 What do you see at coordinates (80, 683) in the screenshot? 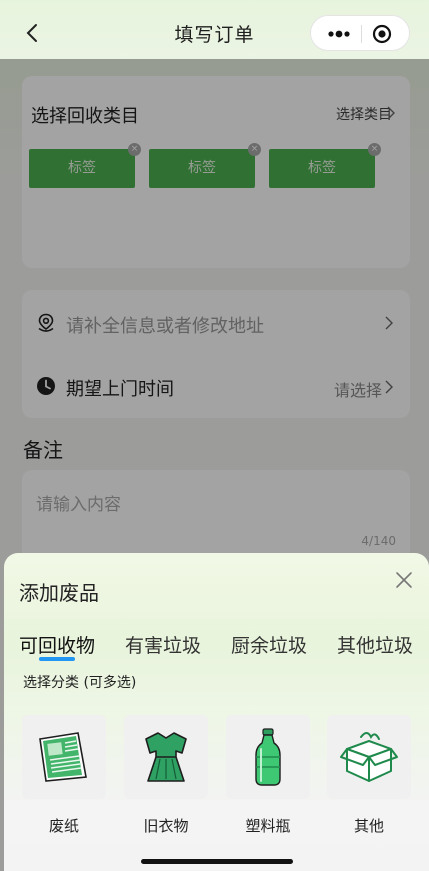
I see `selection-hint: 选择分类 (可多选)` at bounding box center [80, 683].